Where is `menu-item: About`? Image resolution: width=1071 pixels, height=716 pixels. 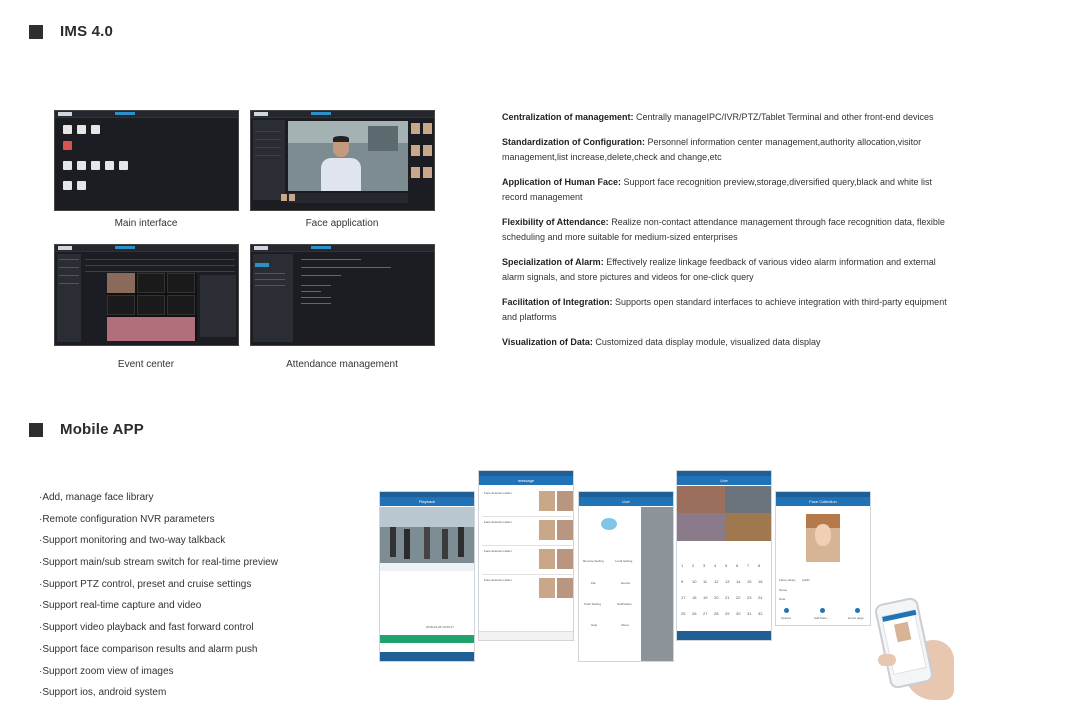
menu-item: About is located at coordinates (625, 625).